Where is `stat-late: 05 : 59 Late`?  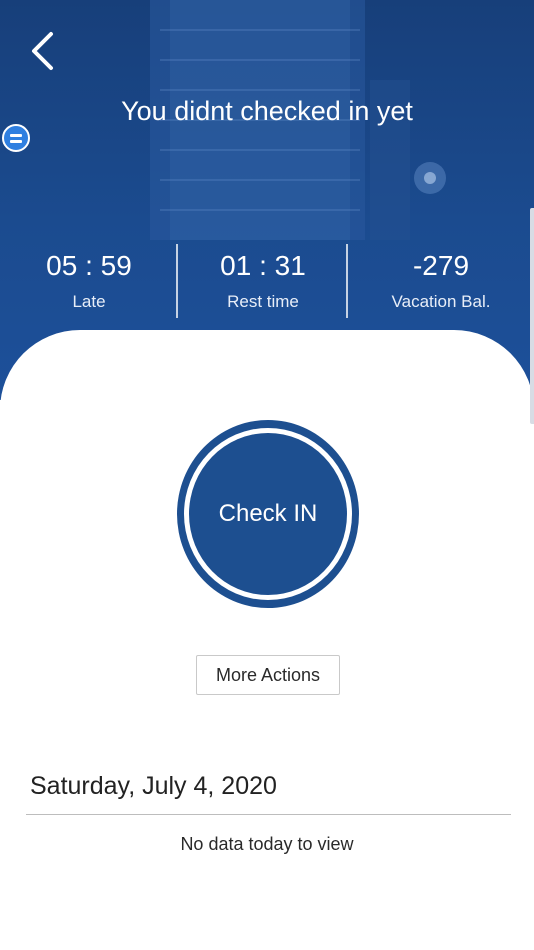
stat-late: 05 : 59 Late is located at coordinates (89, 280).